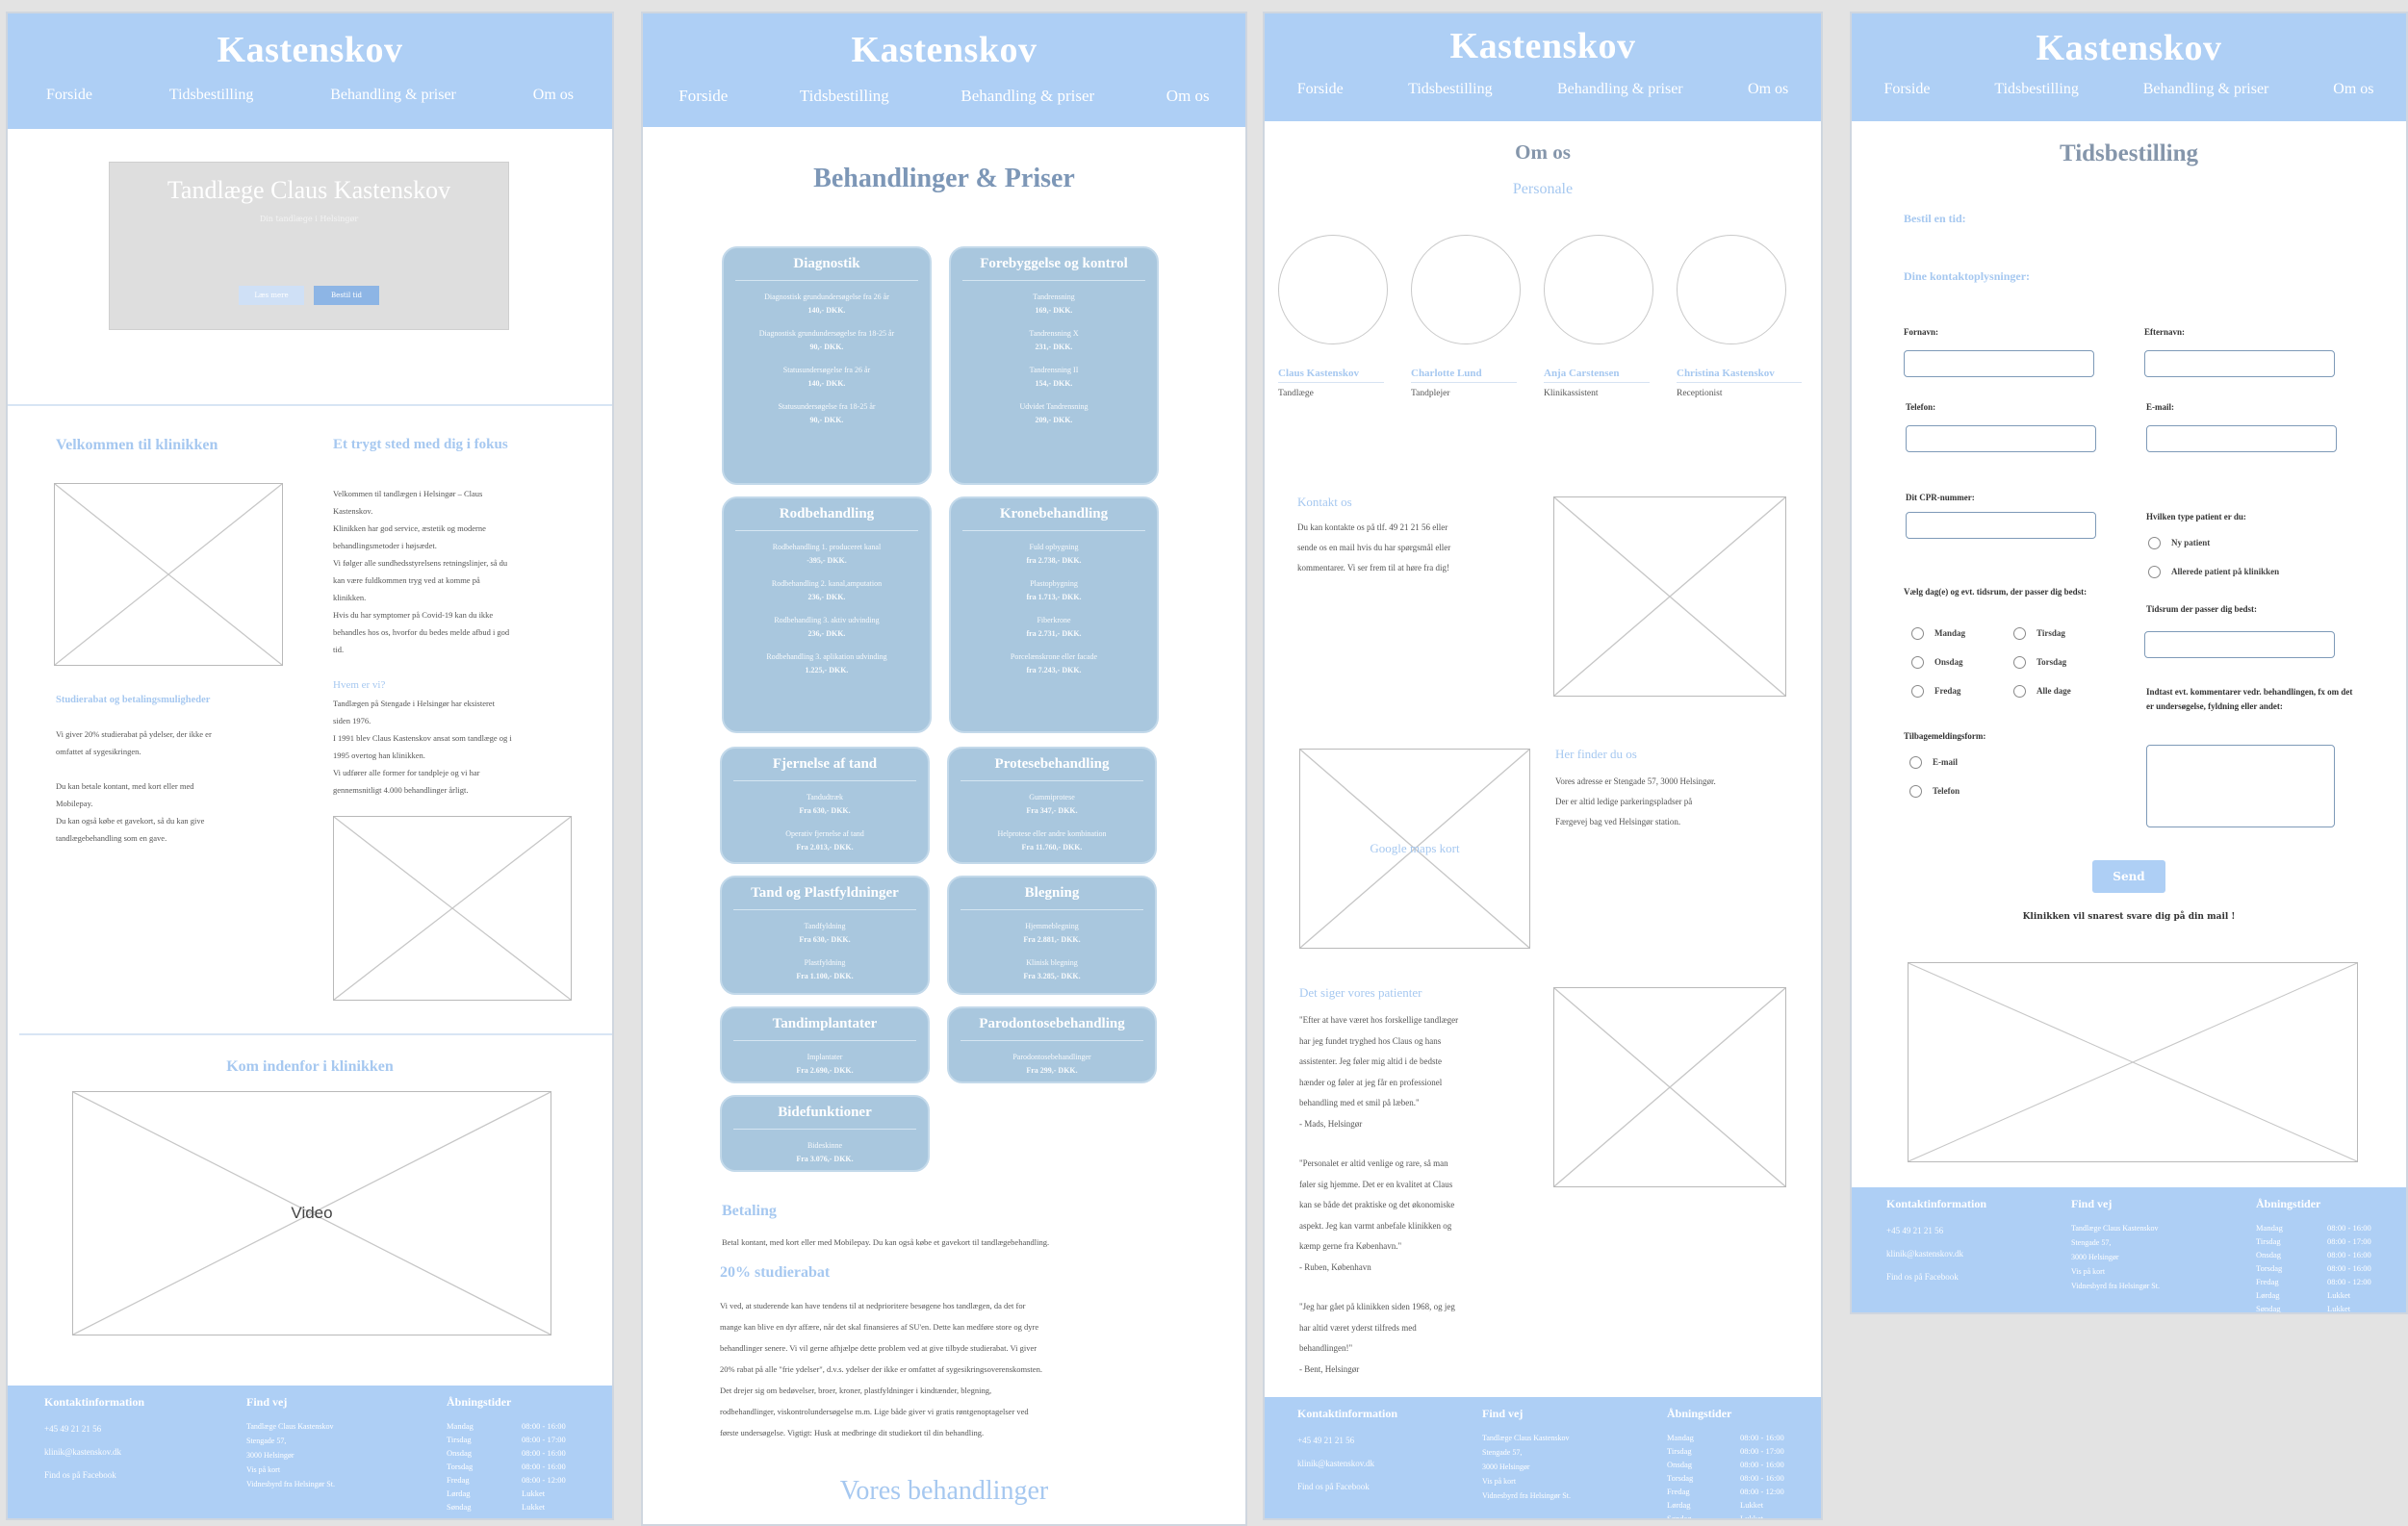  Describe the element at coordinates (1669, 1087) in the screenshot. I see `reviews-image-placeholder` at that location.